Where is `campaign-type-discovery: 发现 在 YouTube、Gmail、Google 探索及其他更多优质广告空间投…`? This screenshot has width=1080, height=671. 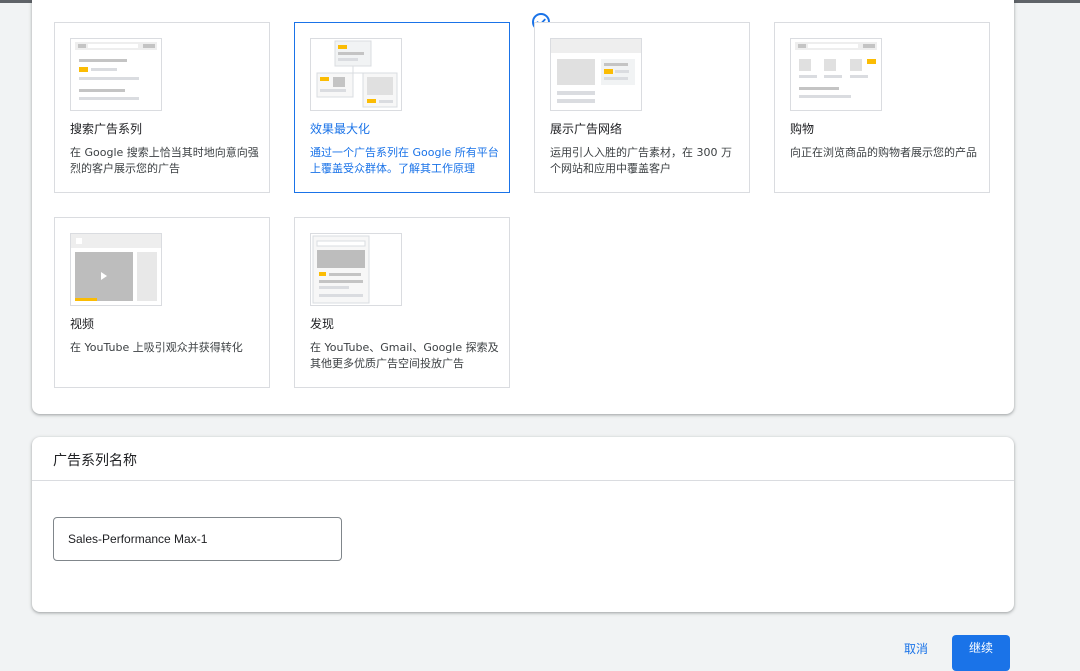
campaign-type-discovery: 发现 在 YouTube、Gmail、Google 探索及其他更多优质广告空间投… is located at coordinates (402, 302).